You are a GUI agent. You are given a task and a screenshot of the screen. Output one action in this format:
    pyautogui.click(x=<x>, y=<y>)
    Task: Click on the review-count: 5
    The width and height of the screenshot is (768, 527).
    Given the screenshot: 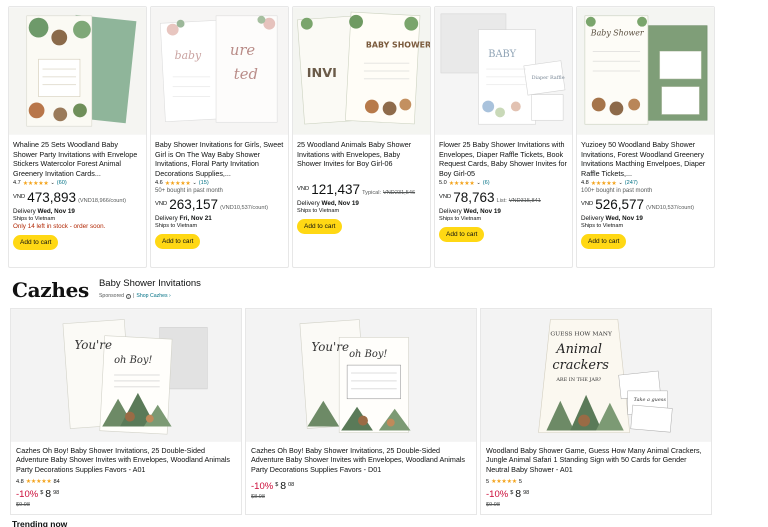 What is the action you would take?
    pyautogui.click(x=520, y=482)
    